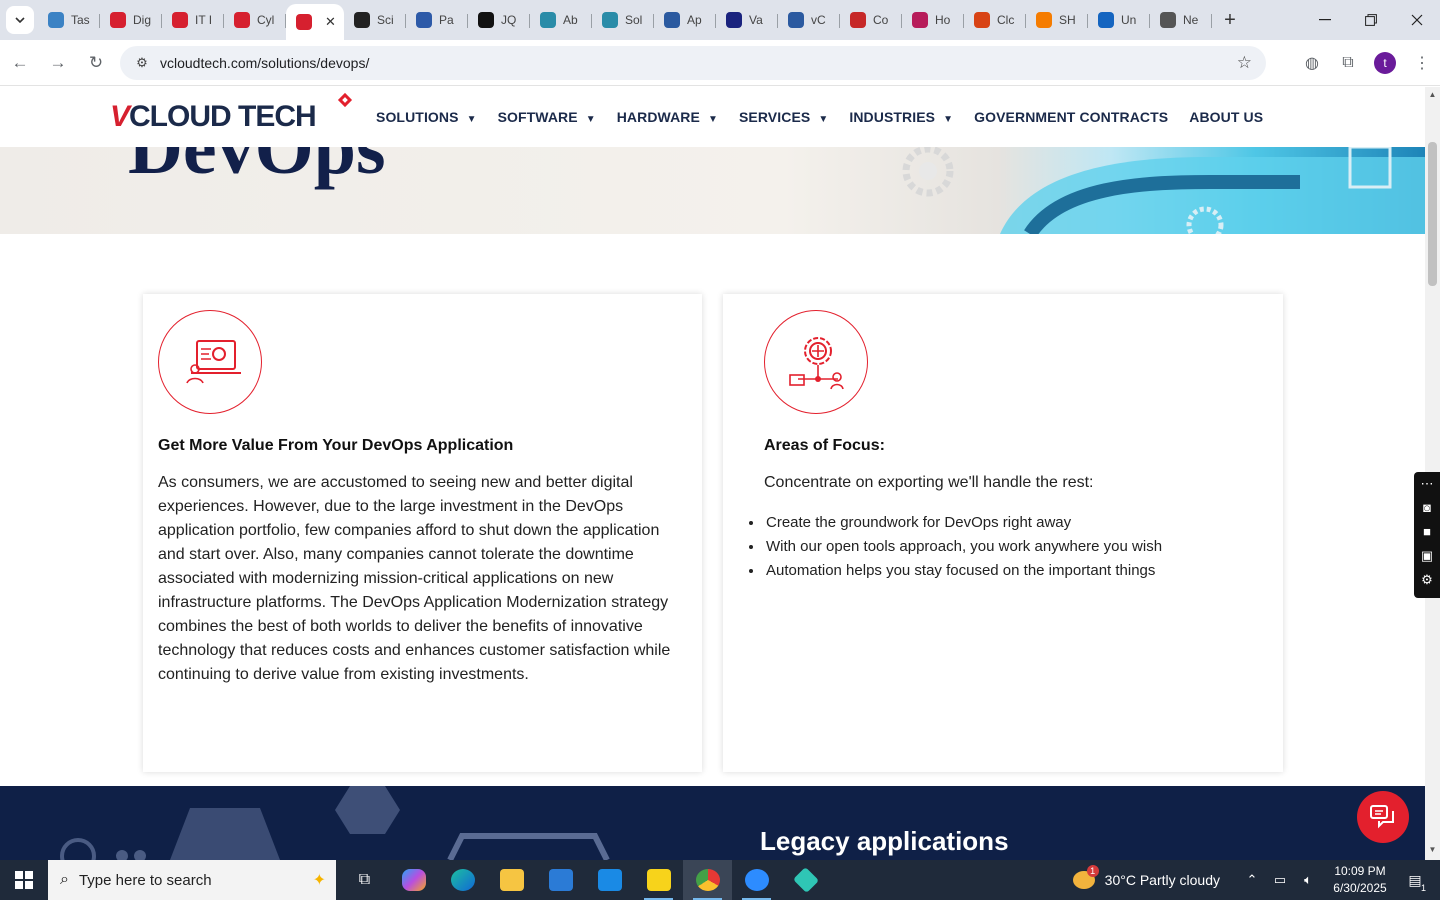 This screenshot has height=900, width=1440. Describe the element at coordinates (901, 117) in the screenshot. I see `nav-item-industries: INDUSTRIES ▼` at that location.